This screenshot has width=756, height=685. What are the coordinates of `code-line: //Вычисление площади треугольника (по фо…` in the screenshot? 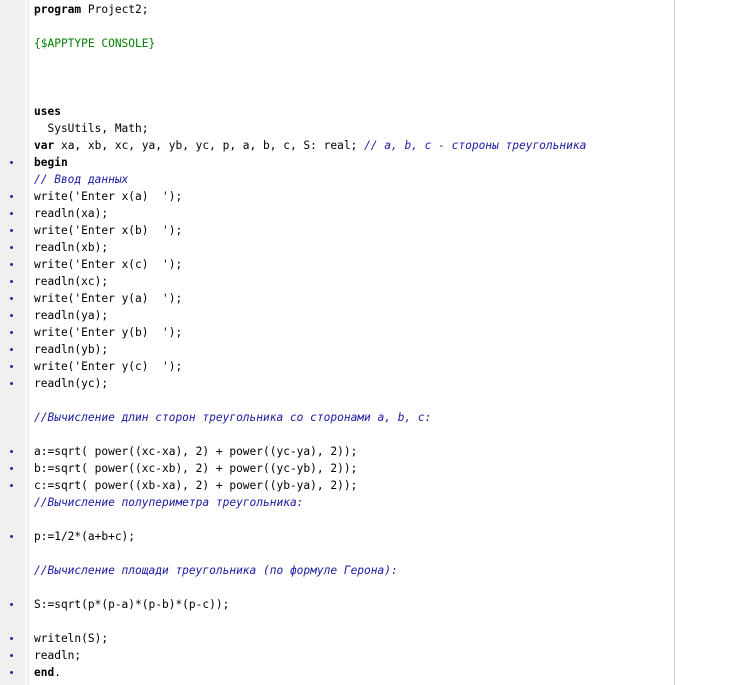 It's located at (378, 570).